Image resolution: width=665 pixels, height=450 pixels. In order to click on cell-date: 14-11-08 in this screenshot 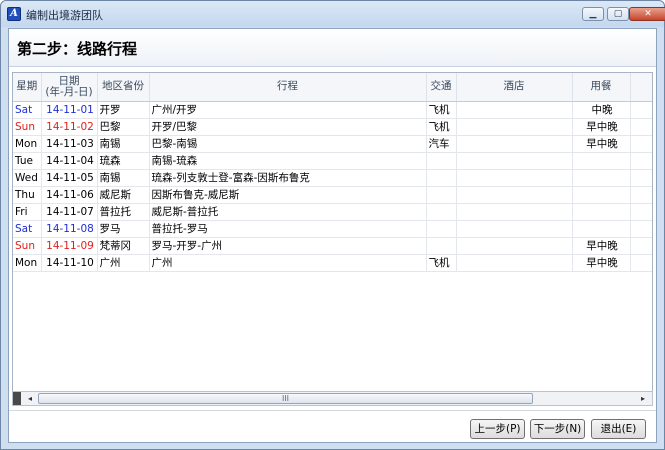, I will do `click(69, 229)`.